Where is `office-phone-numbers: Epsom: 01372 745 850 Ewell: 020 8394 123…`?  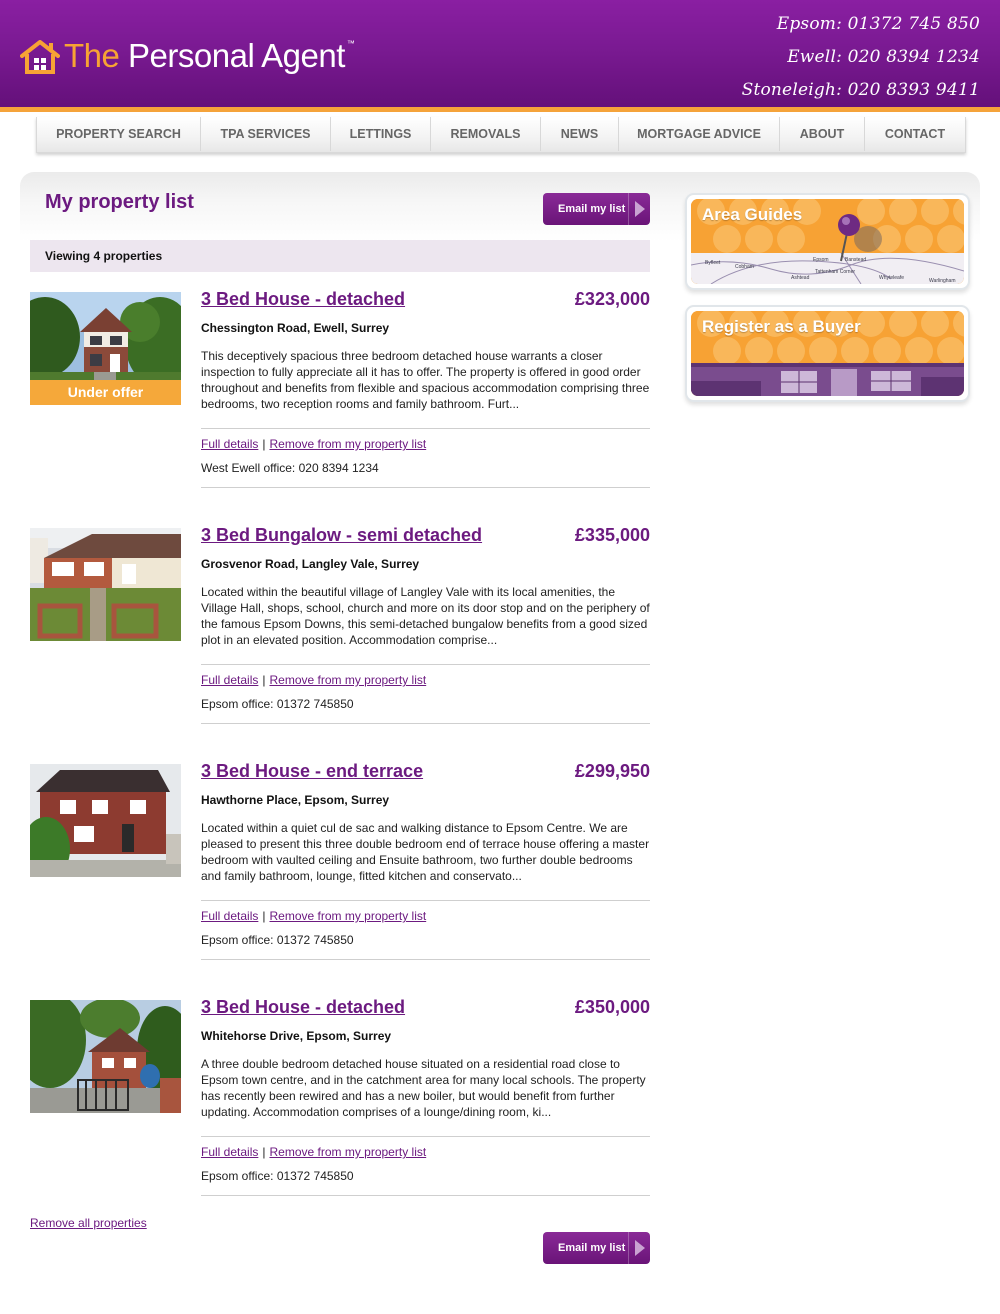
office-phone-numbers: Epsom: 01372 745 850 Ewell: 020 8394 123… is located at coordinates (861, 59).